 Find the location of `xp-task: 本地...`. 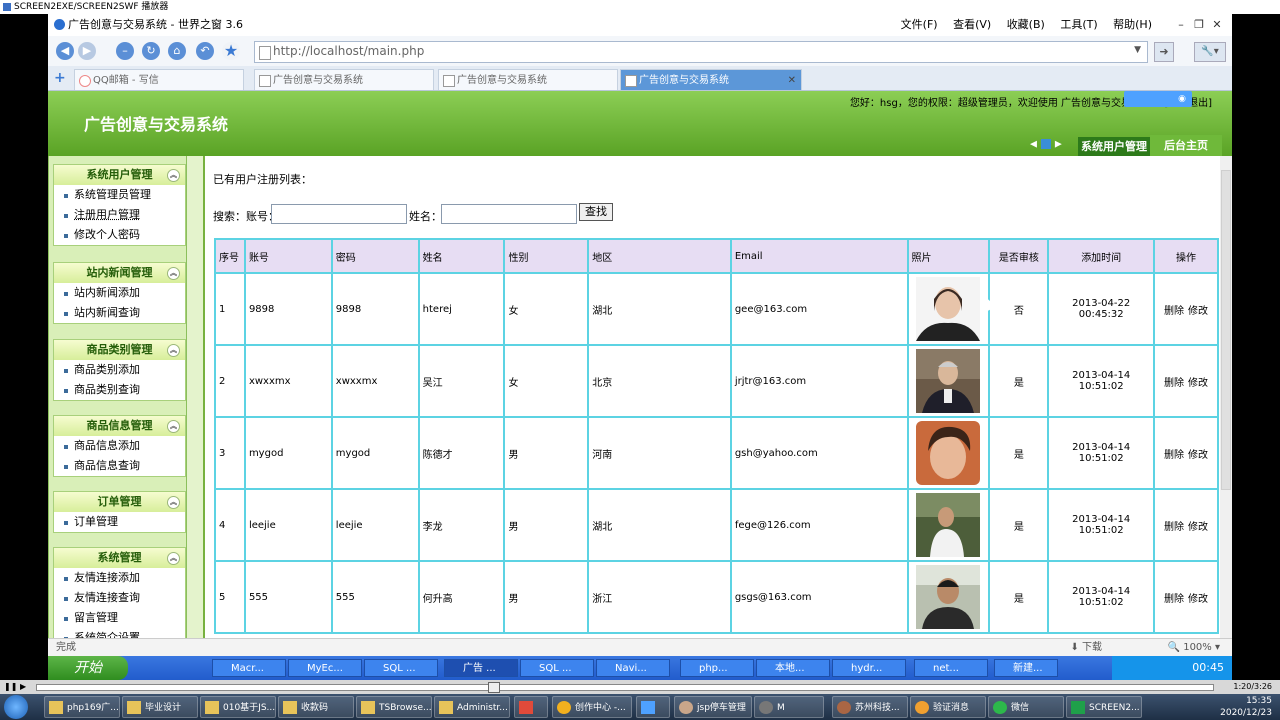

xp-task: 本地... is located at coordinates (793, 668).